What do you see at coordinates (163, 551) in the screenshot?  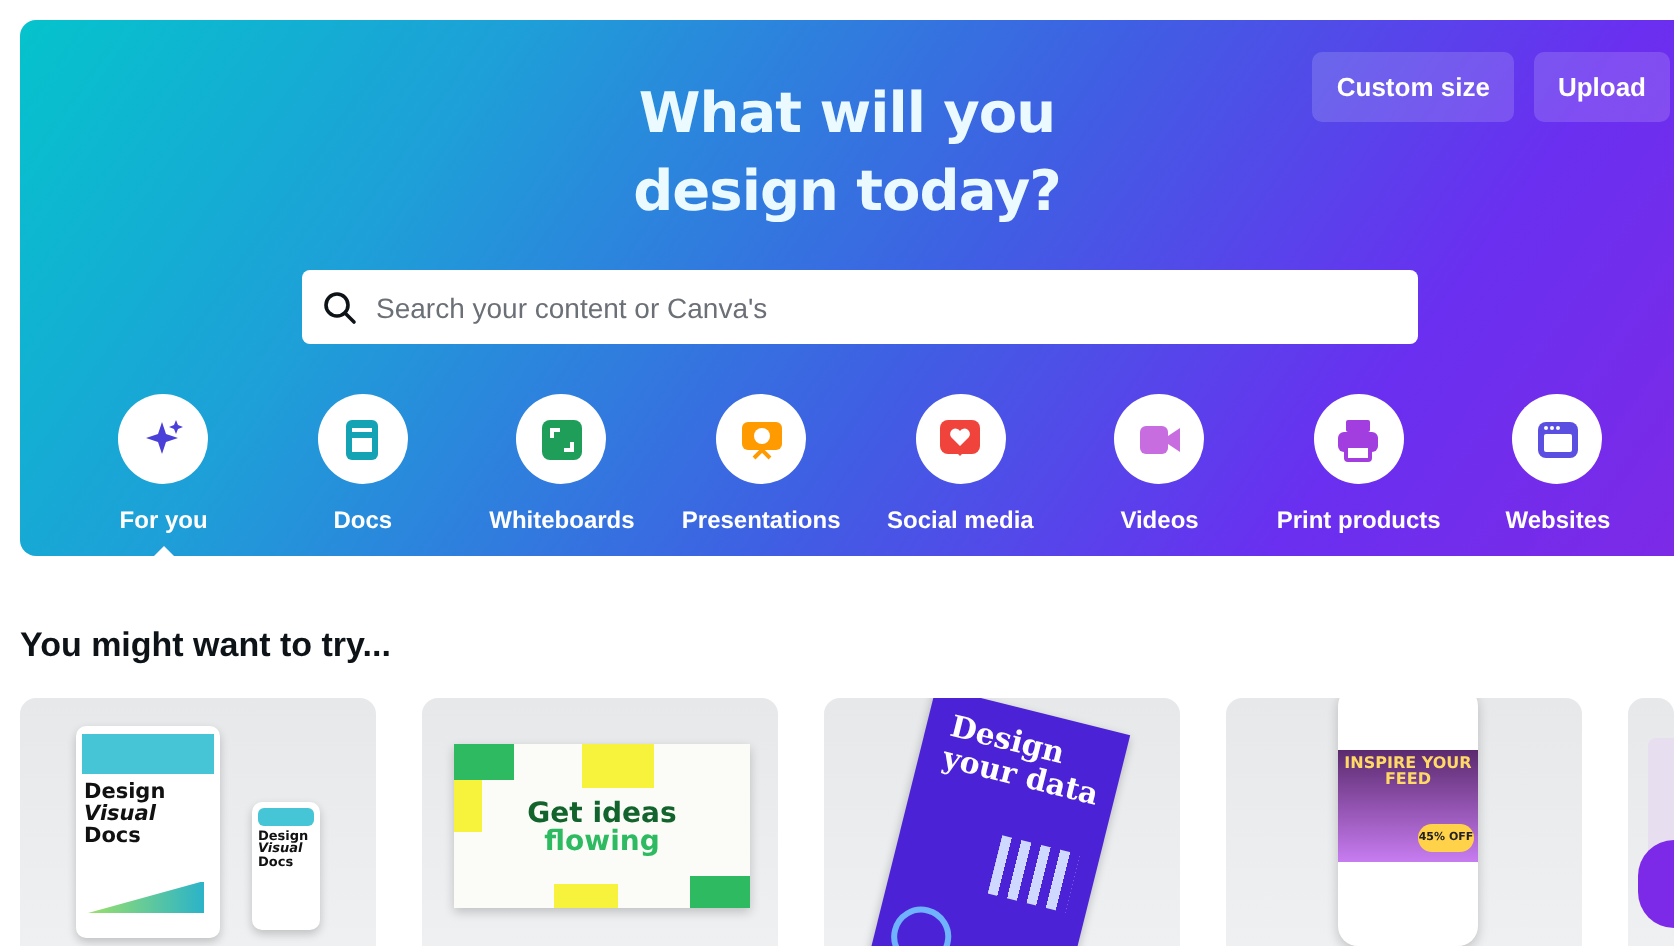 I see `selected-indicator` at bounding box center [163, 551].